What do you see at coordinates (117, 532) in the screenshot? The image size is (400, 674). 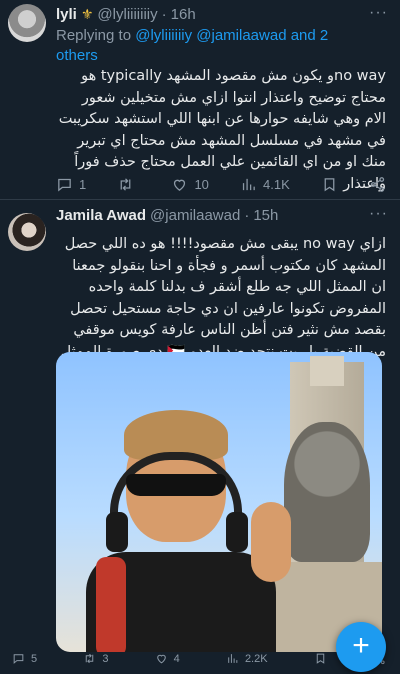 I see `headphone-cup-left` at bounding box center [117, 532].